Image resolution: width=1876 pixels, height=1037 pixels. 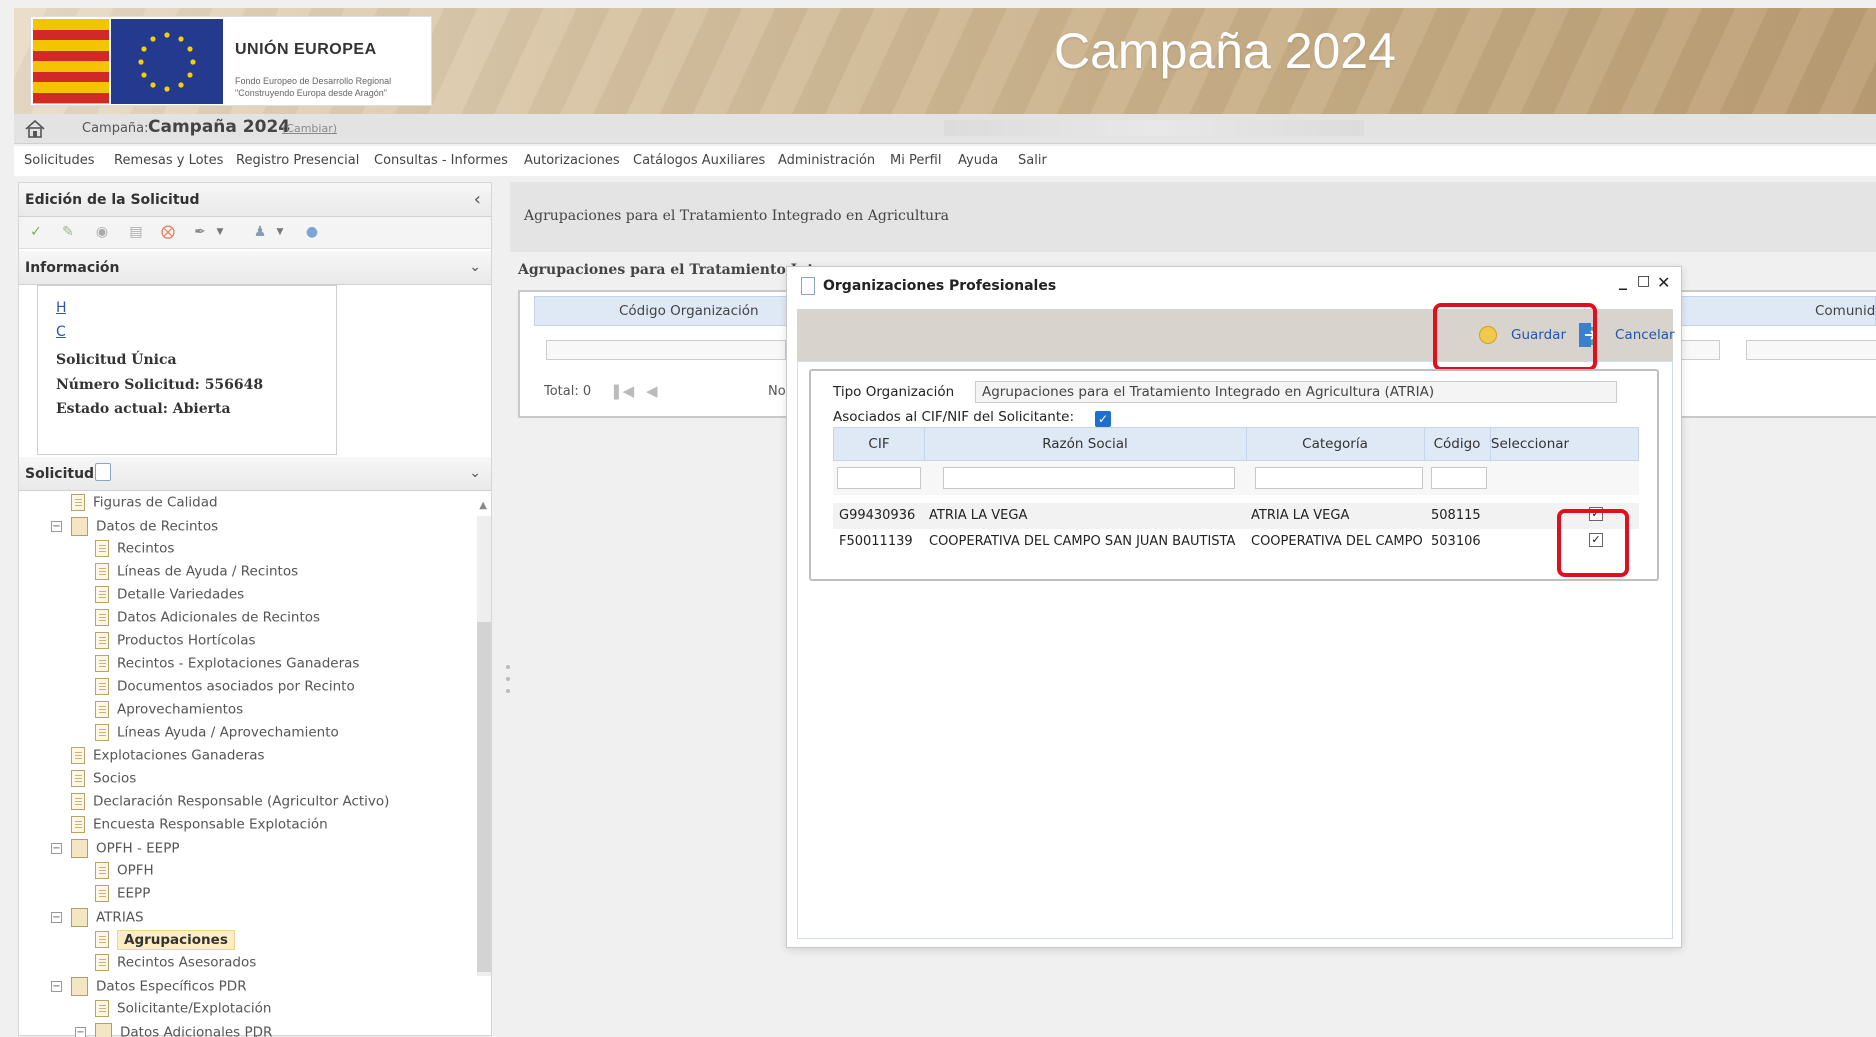 I want to click on edit-icon: ✎, so click(x=68, y=232).